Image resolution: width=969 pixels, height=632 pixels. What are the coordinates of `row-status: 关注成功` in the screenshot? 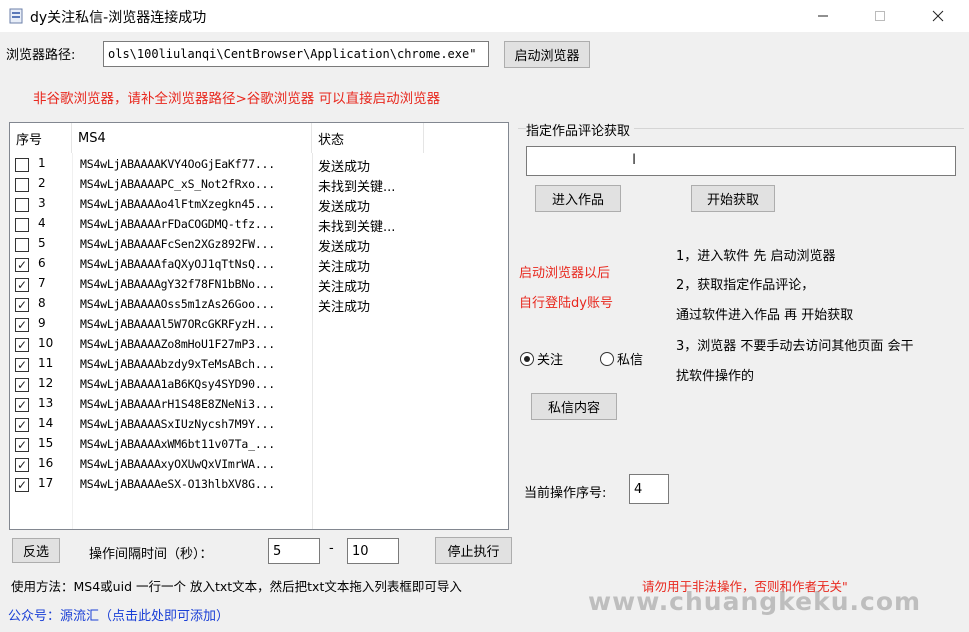 It's located at (344, 287).